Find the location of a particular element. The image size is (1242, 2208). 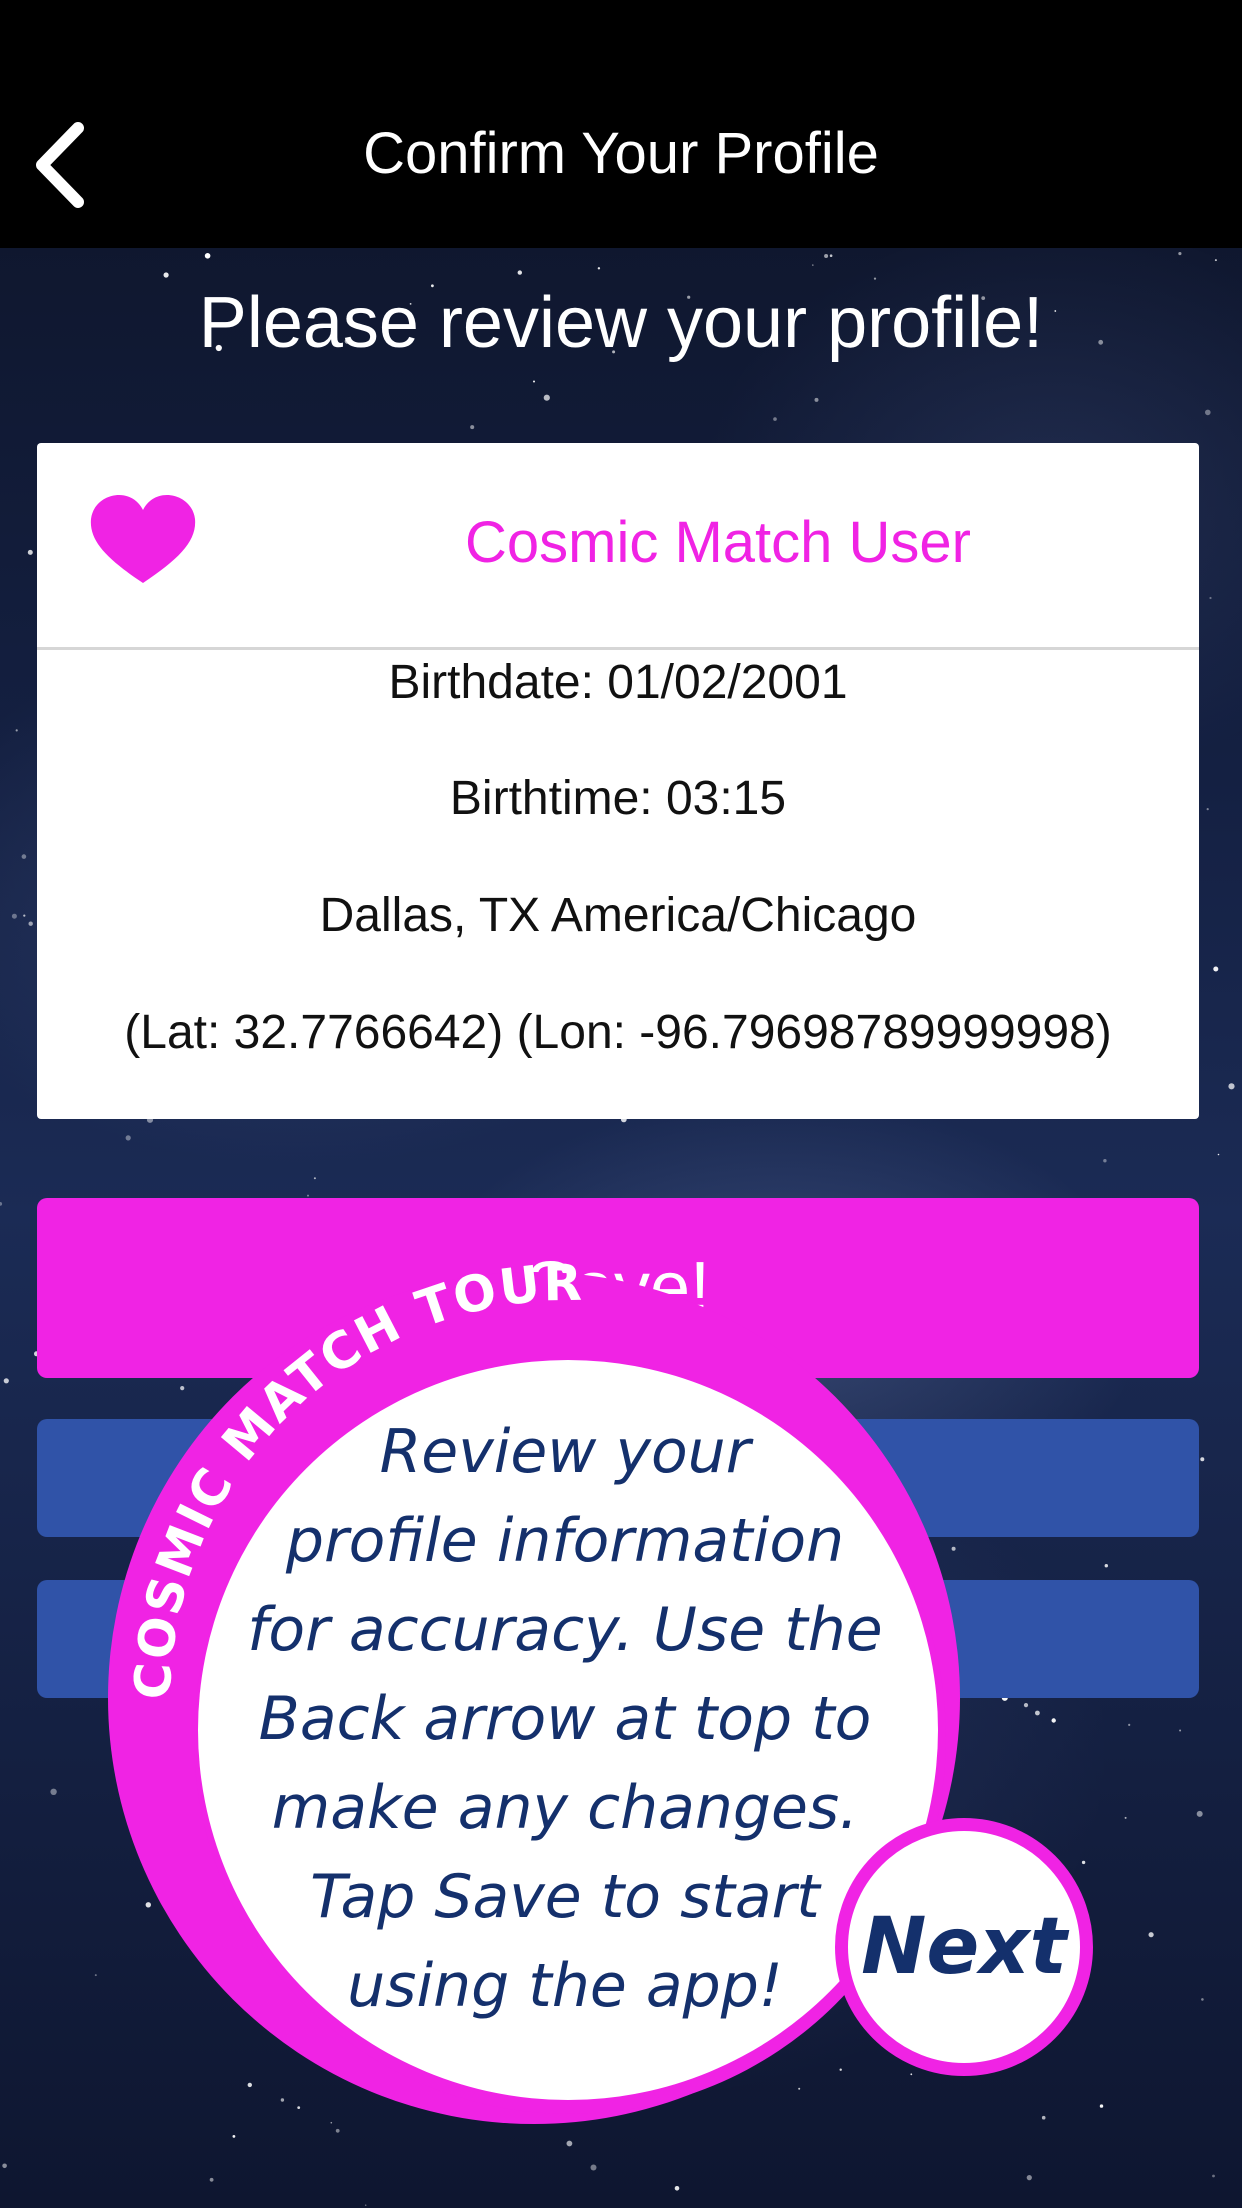

review-heading: Please review your profile! is located at coordinates (621, 323).